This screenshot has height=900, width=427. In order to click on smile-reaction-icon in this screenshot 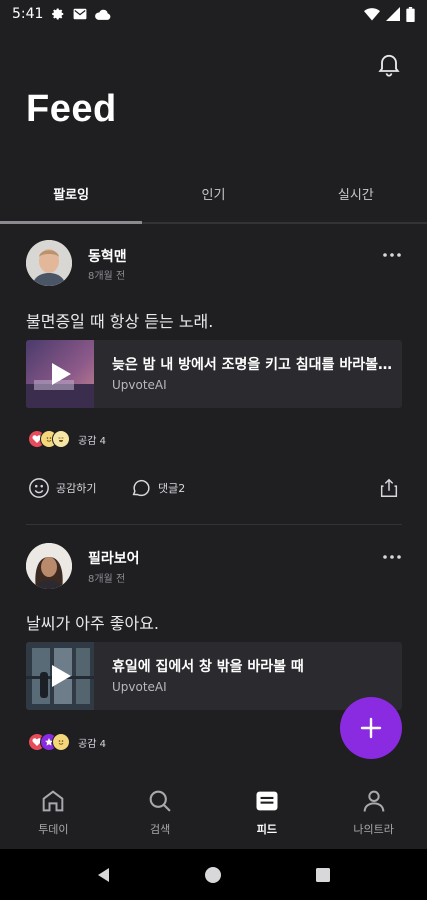, I will do `click(61, 742)`.